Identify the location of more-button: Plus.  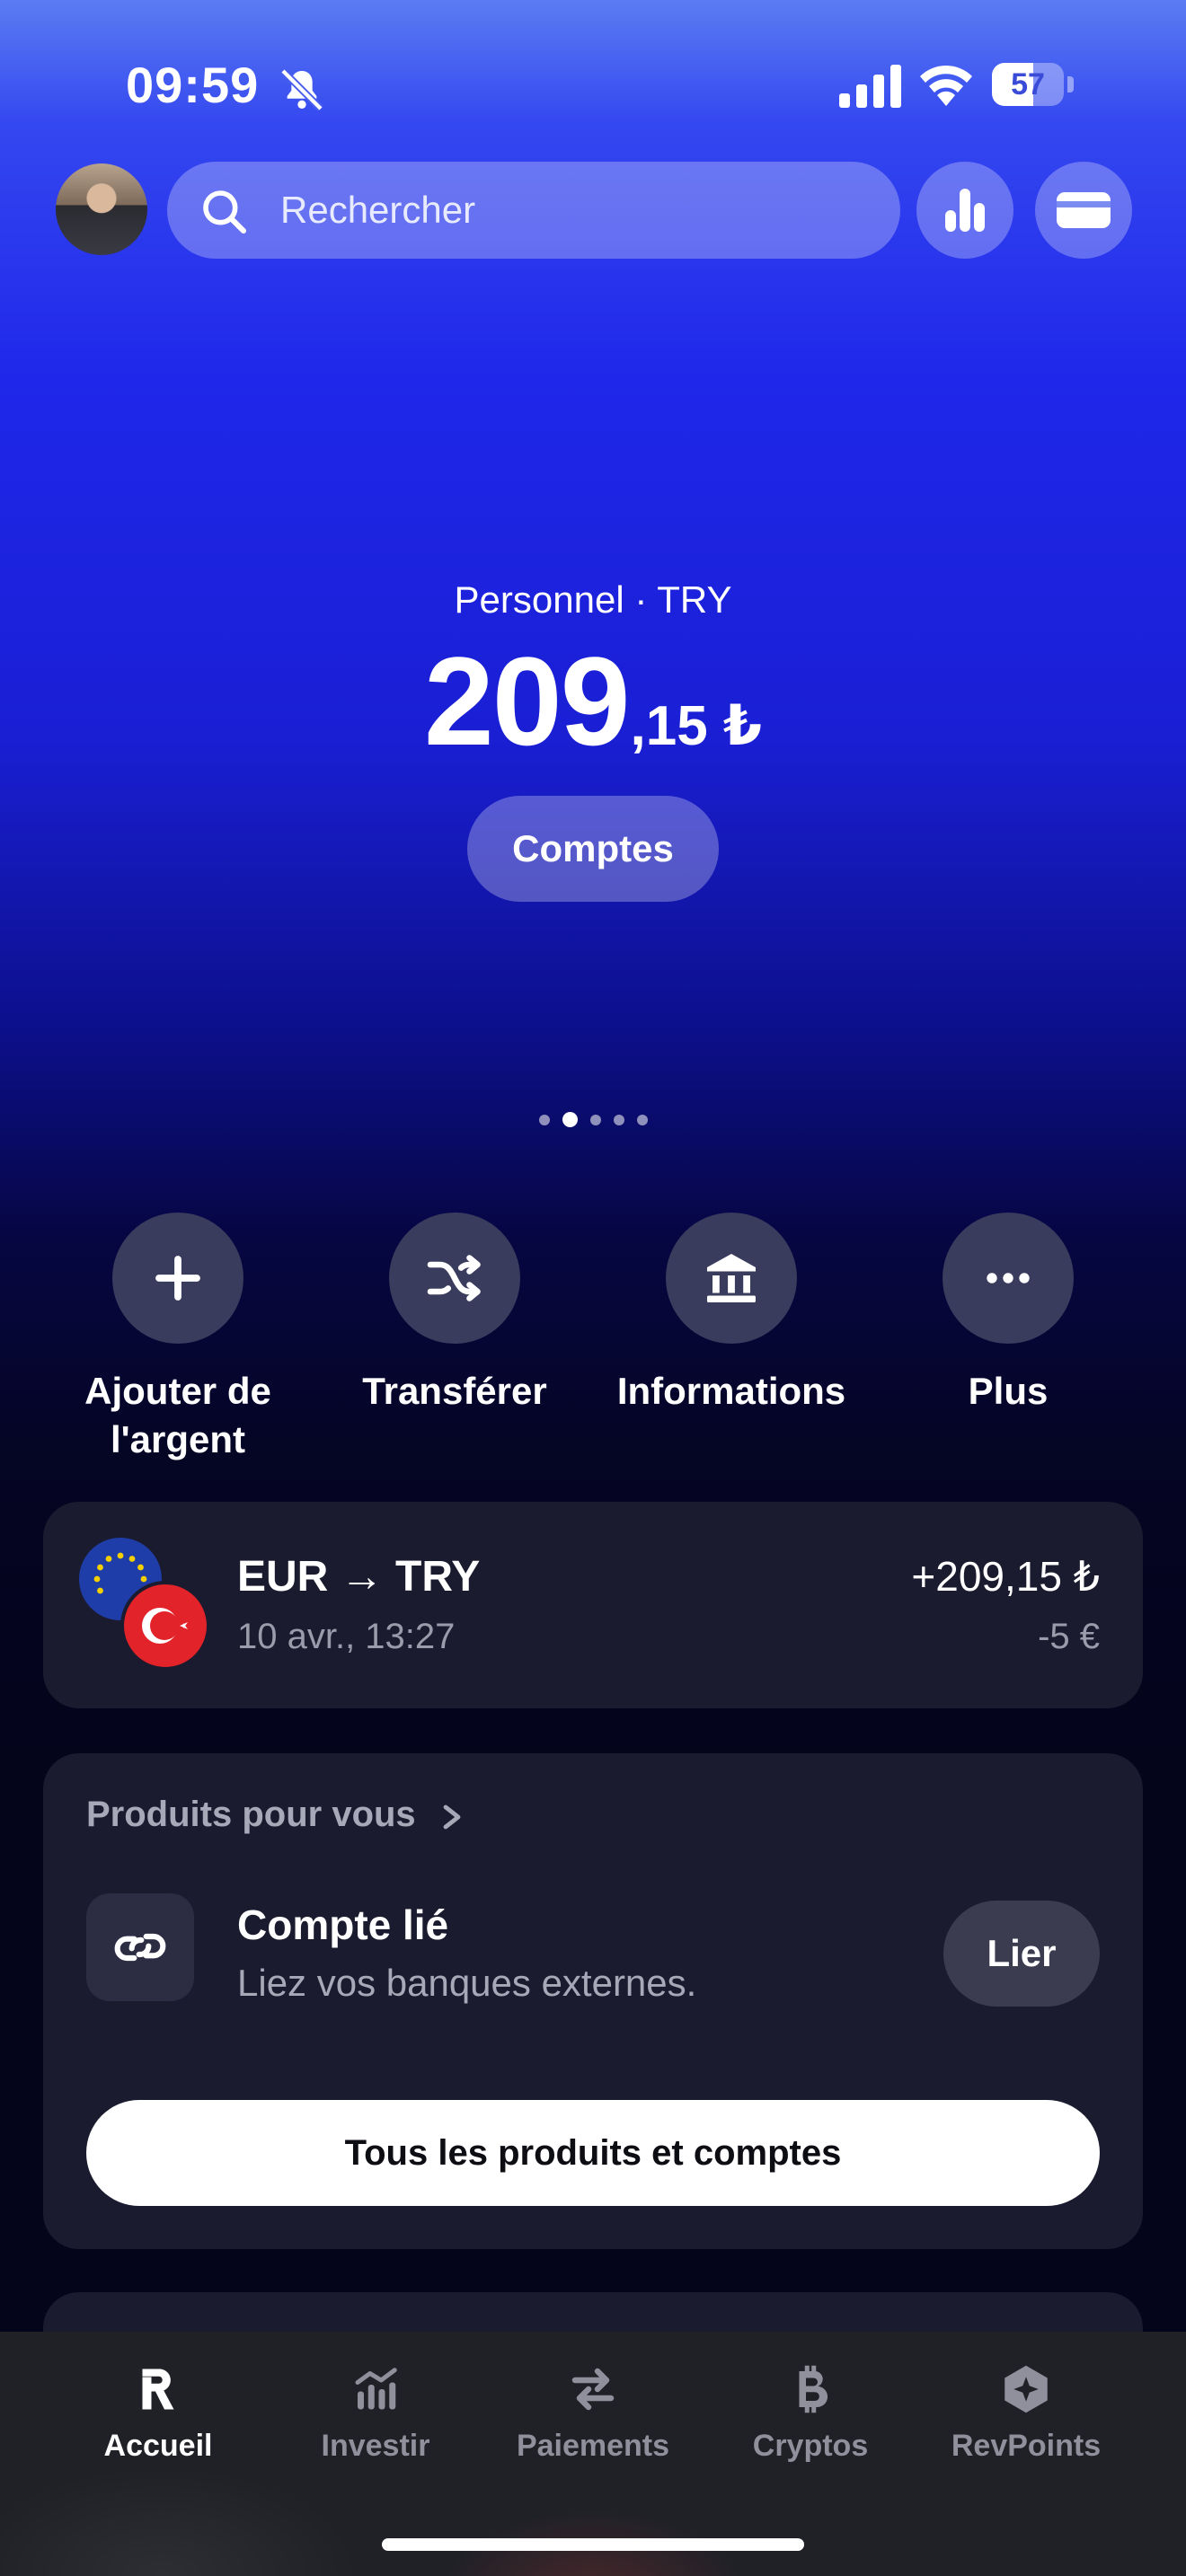
(1008, 1314).